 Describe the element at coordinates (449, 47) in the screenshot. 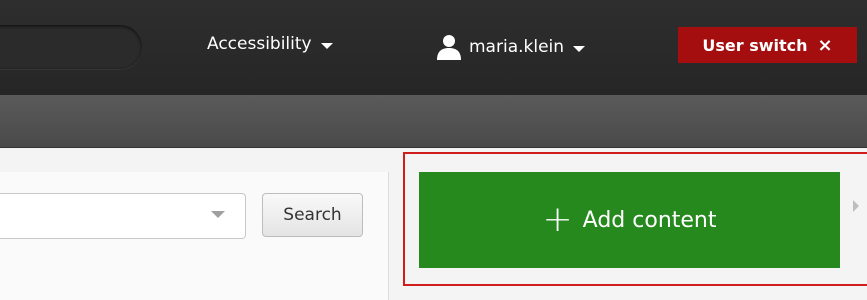

I see `user-icon` at that location.